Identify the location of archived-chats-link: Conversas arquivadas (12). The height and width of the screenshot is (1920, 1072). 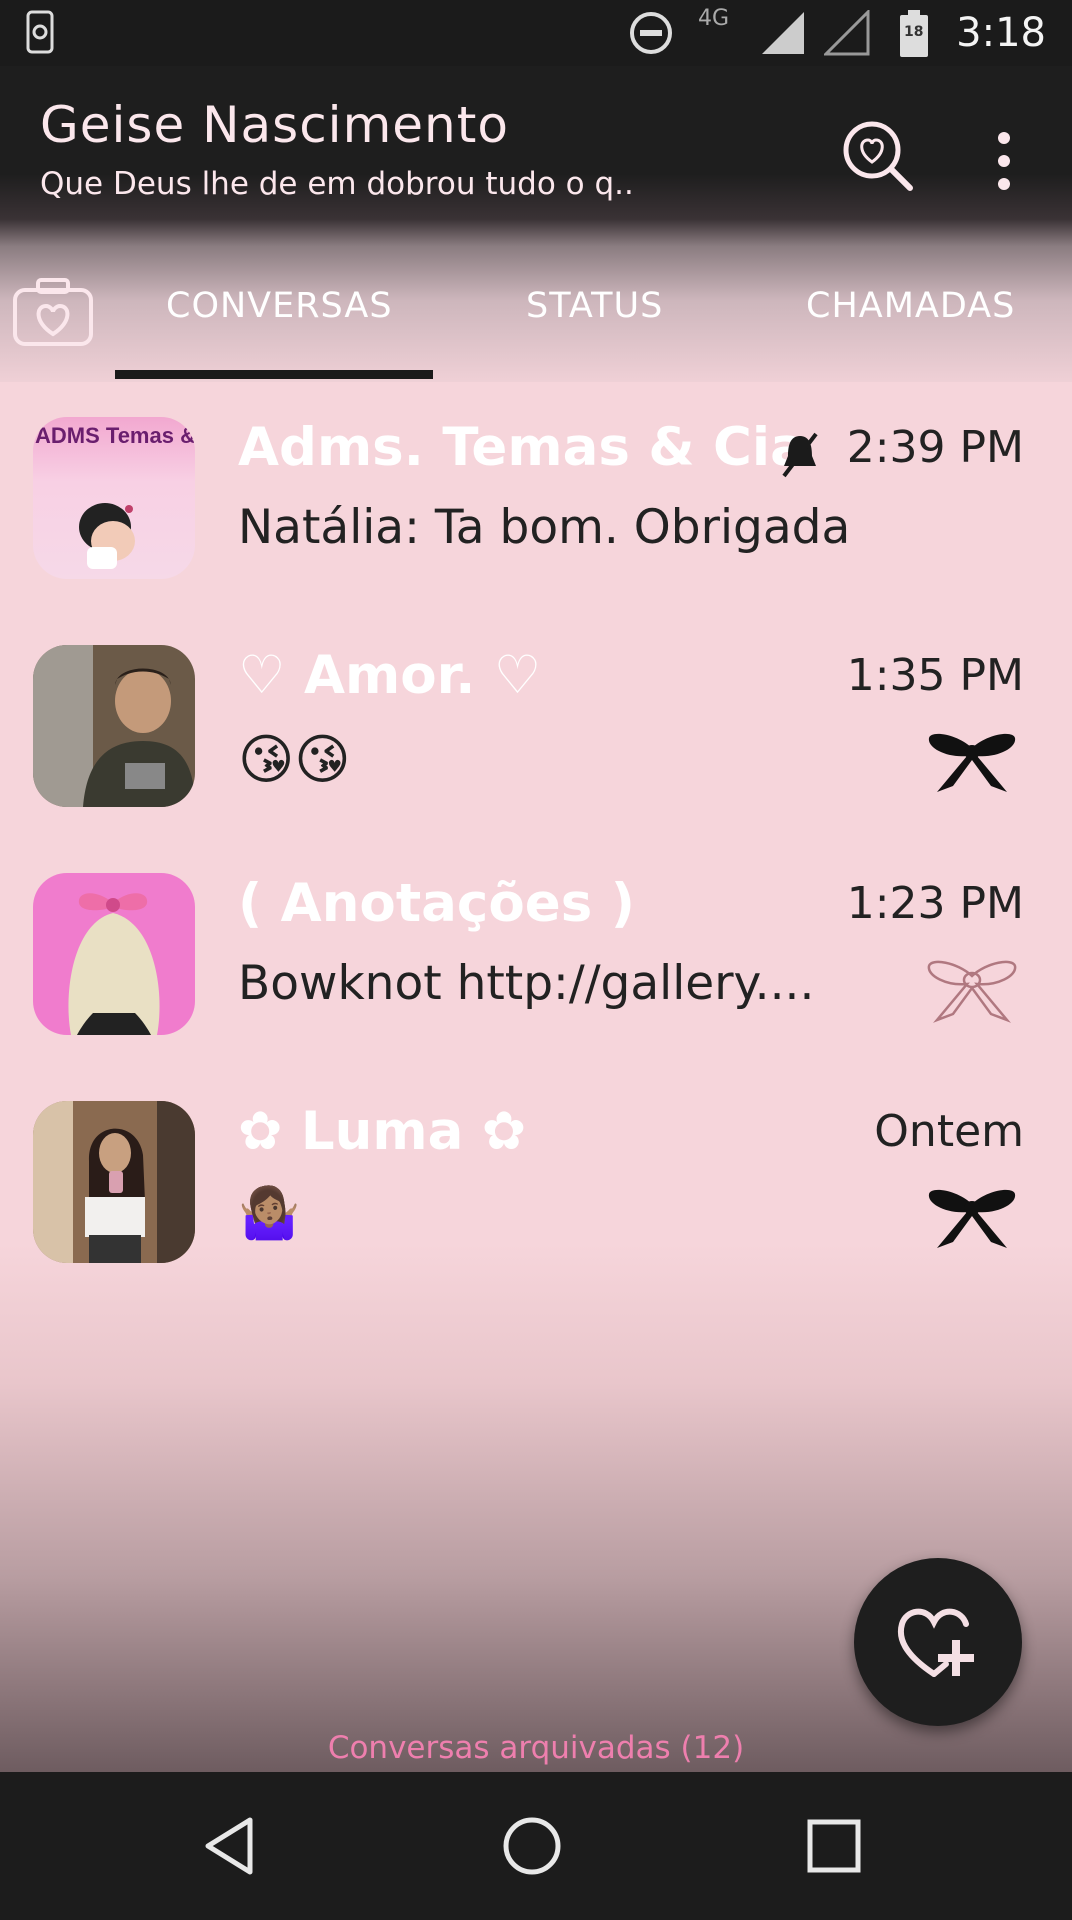
(536, 1748).